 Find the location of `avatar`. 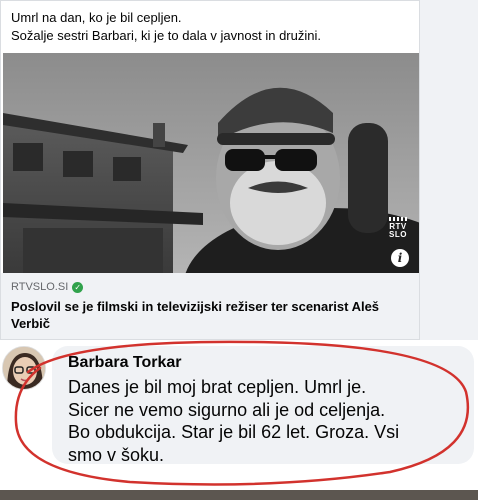

avatar is located at coordinates (24, 368).